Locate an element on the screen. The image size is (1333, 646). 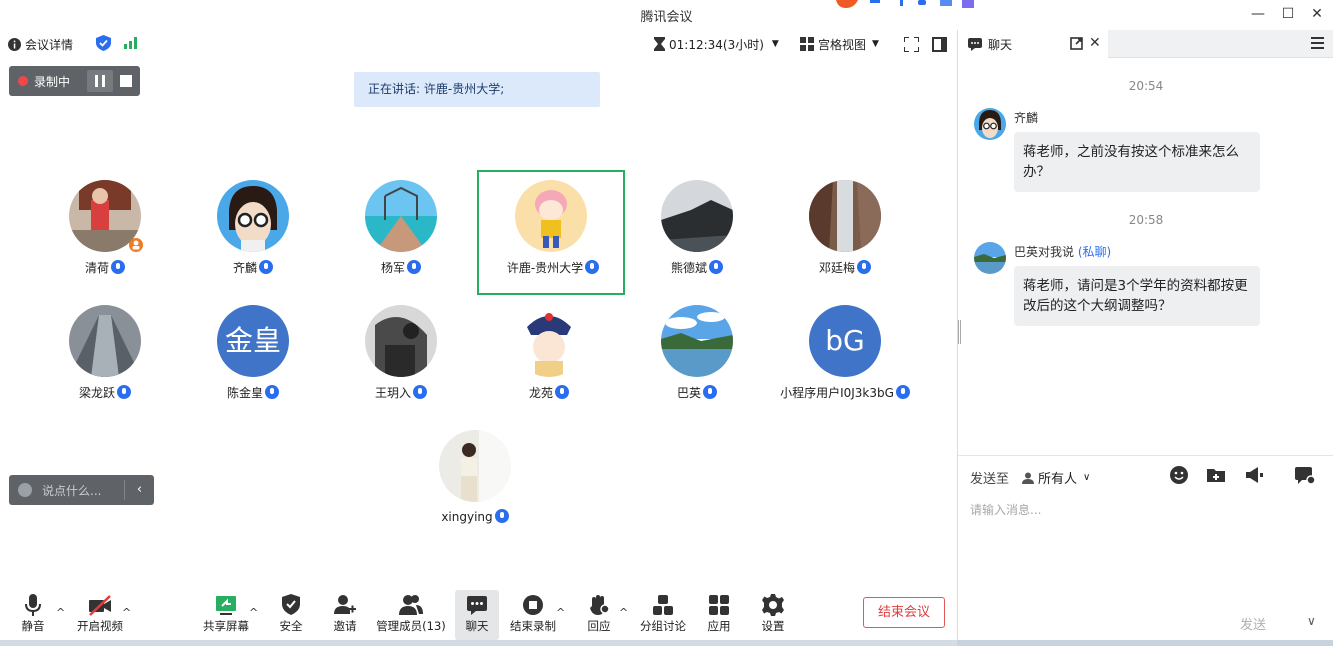
minimize-button: — is located at coordinates (1258, 14).